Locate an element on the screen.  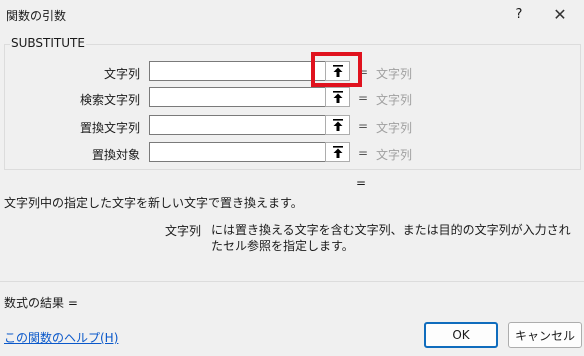
arg-input-replace is located at coordinates (249, 125).